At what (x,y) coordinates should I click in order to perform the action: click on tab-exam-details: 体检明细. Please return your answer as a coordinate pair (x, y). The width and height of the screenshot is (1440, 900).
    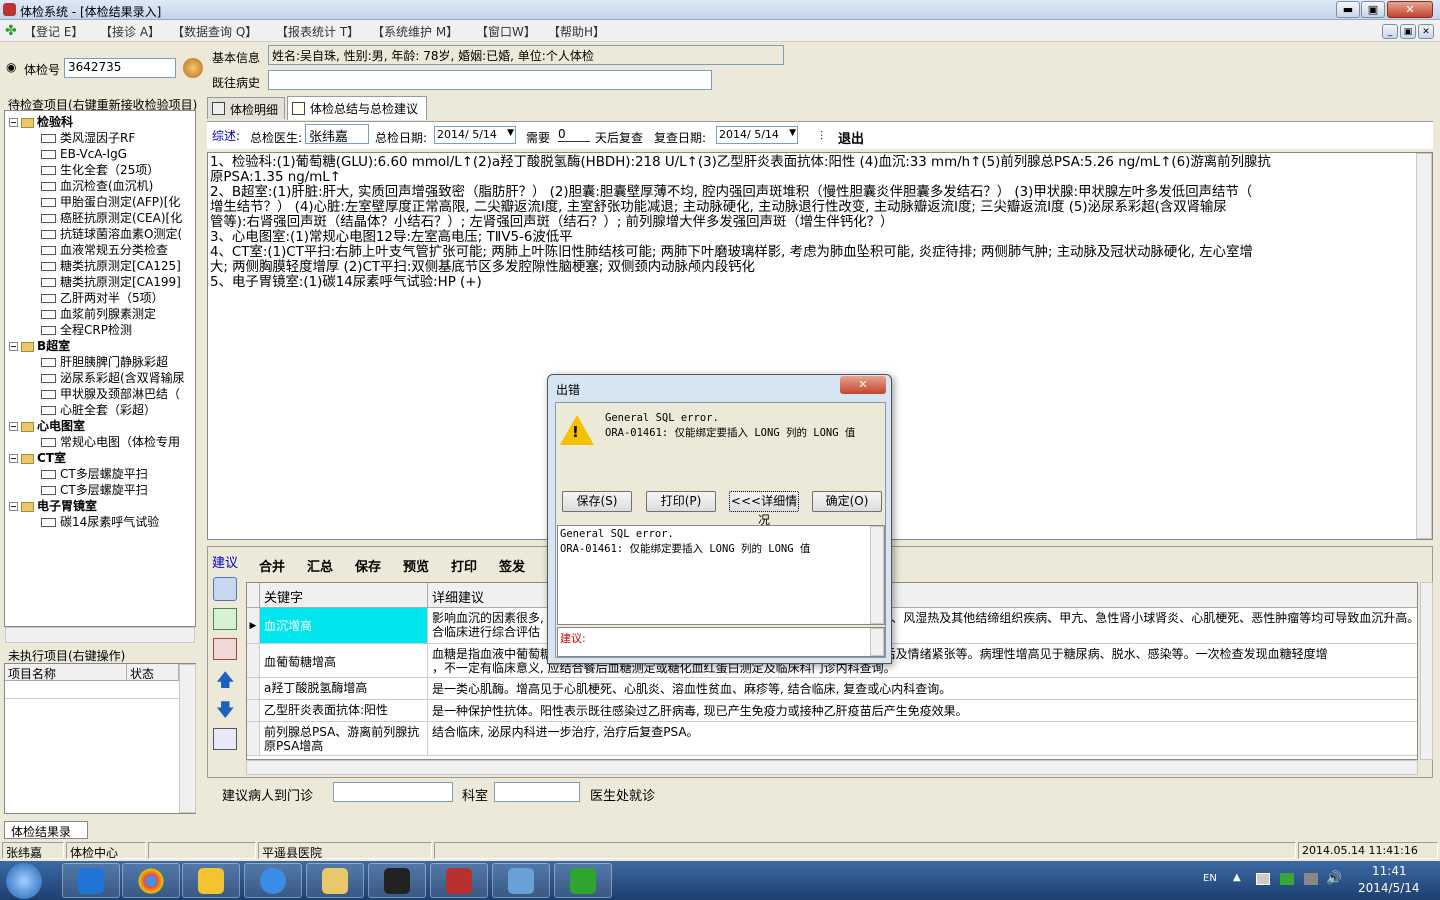
    Looking at the image, I should click on (246, 108).